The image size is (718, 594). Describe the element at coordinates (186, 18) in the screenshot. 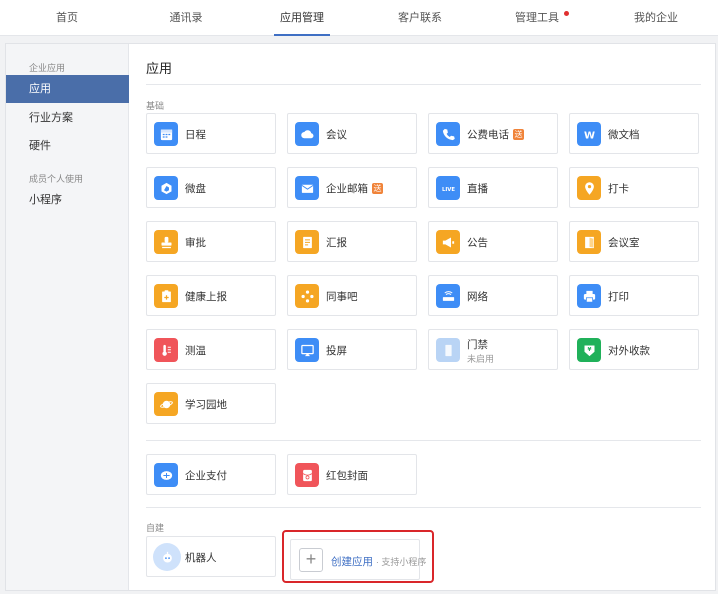

I see `tab-contacts: 通讯录` at that location.